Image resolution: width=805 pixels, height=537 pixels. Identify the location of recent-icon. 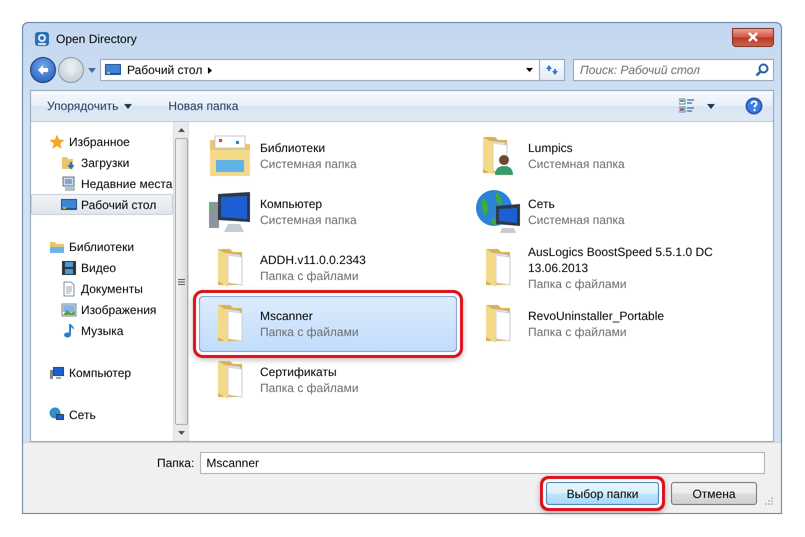
(69, 184).